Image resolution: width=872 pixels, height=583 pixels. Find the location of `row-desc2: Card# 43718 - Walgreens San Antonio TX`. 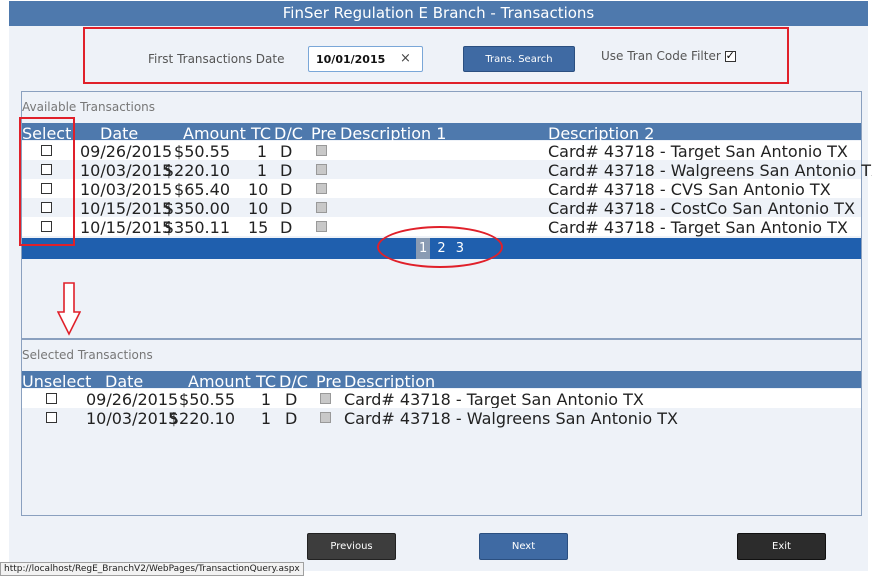

row-desc2: Card# 43718 - Walgreens San Antonio TX is located at coordinates (710, 170).